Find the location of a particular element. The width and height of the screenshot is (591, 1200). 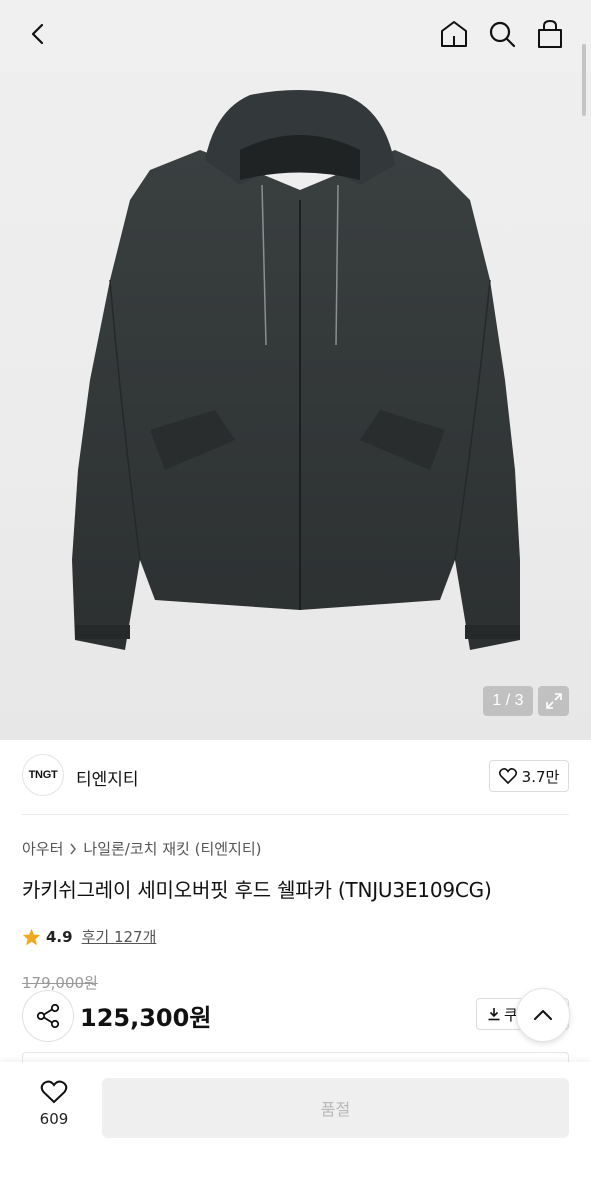

original-price: 179,000원 is located at coordinates (60, 983).